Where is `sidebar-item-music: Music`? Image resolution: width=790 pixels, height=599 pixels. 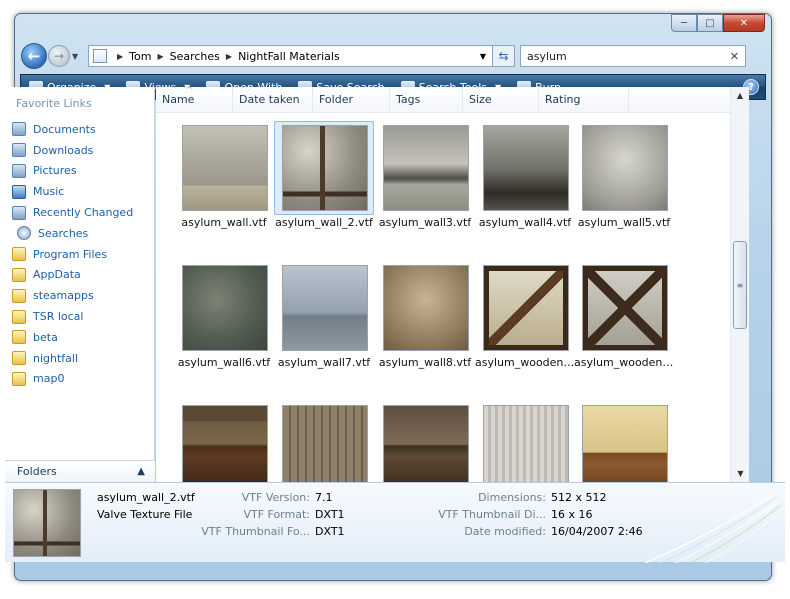 sidebar-item-music: Music is located at coordinates (79, 191).